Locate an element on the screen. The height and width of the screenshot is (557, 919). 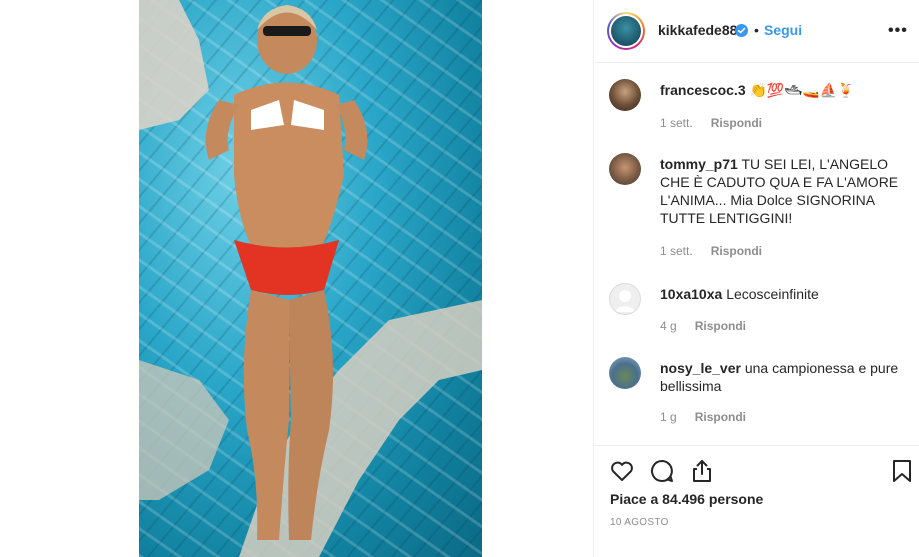
comment-username: tommy_p71 is located at coordinates (699, 164).